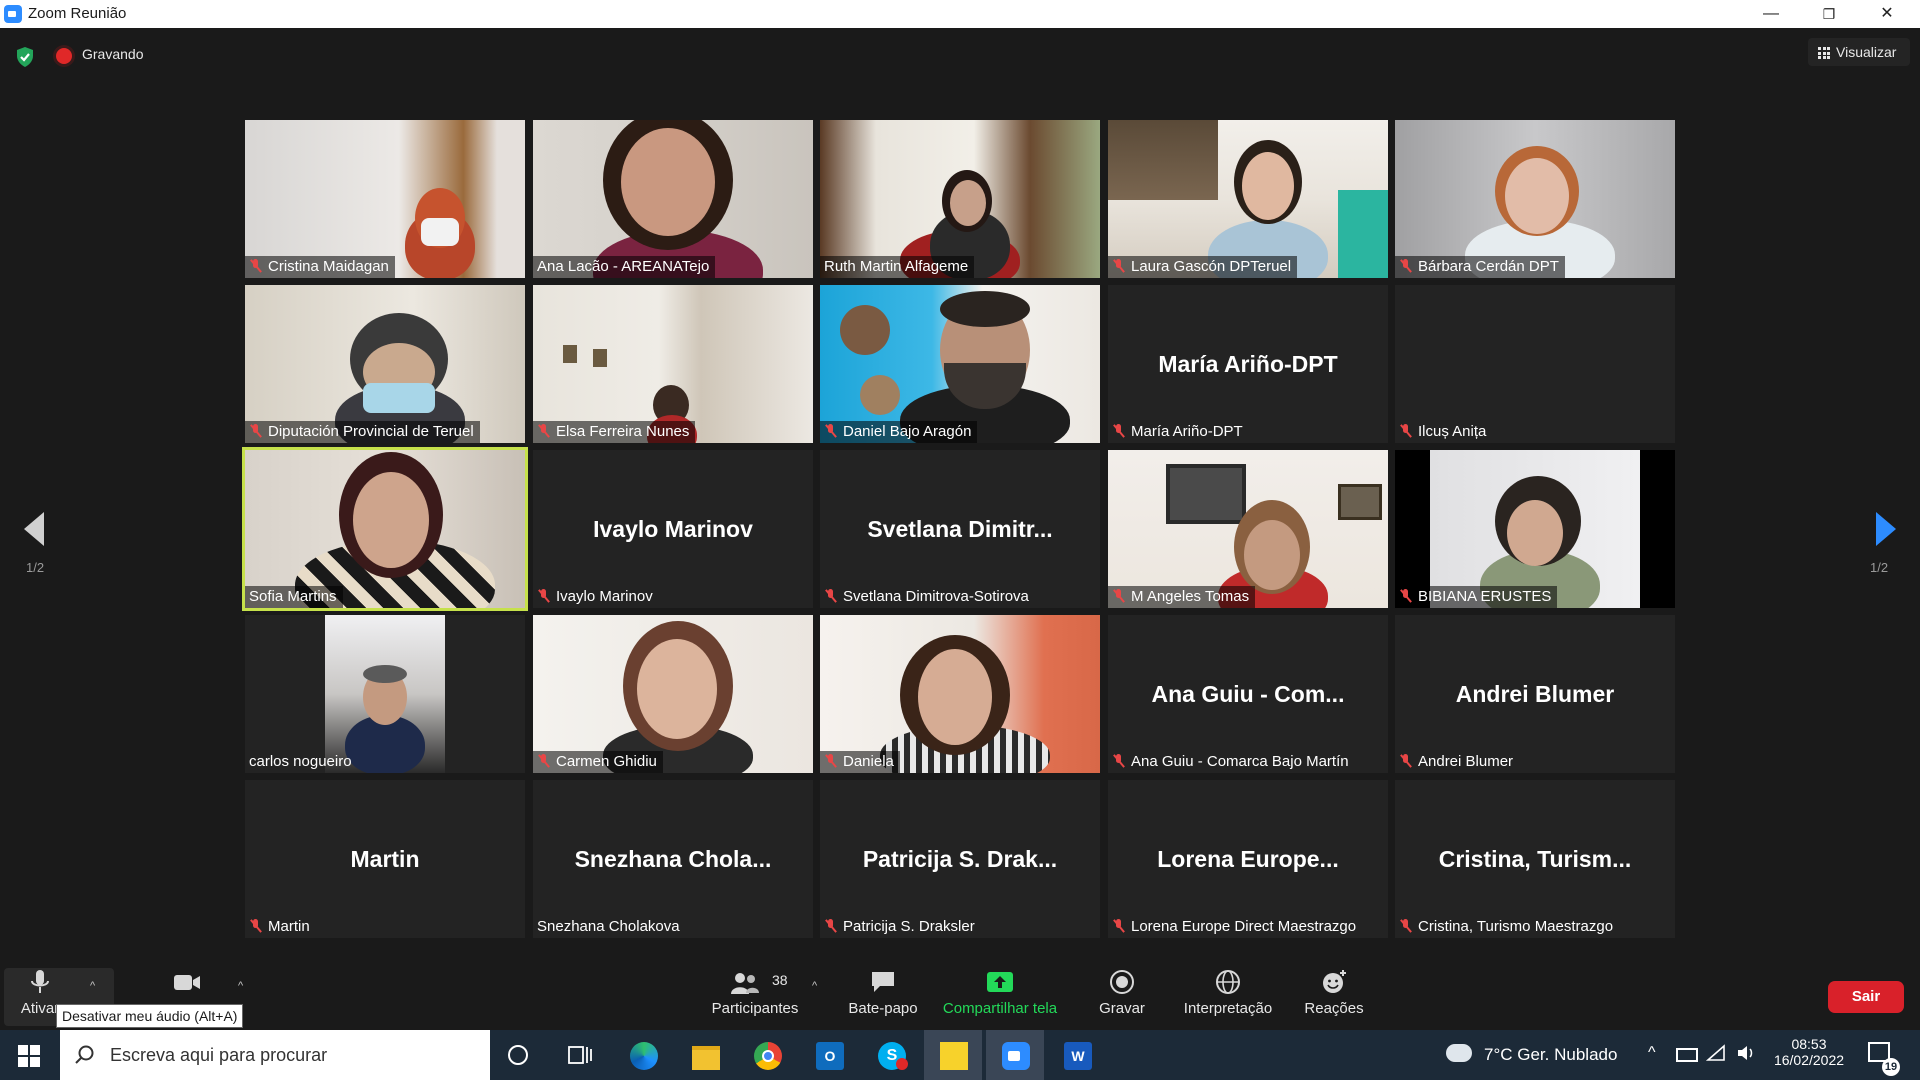  Describe the element at coordinates (883, 982) in the screenshot. I see `chat-bubble-icon` at that location.